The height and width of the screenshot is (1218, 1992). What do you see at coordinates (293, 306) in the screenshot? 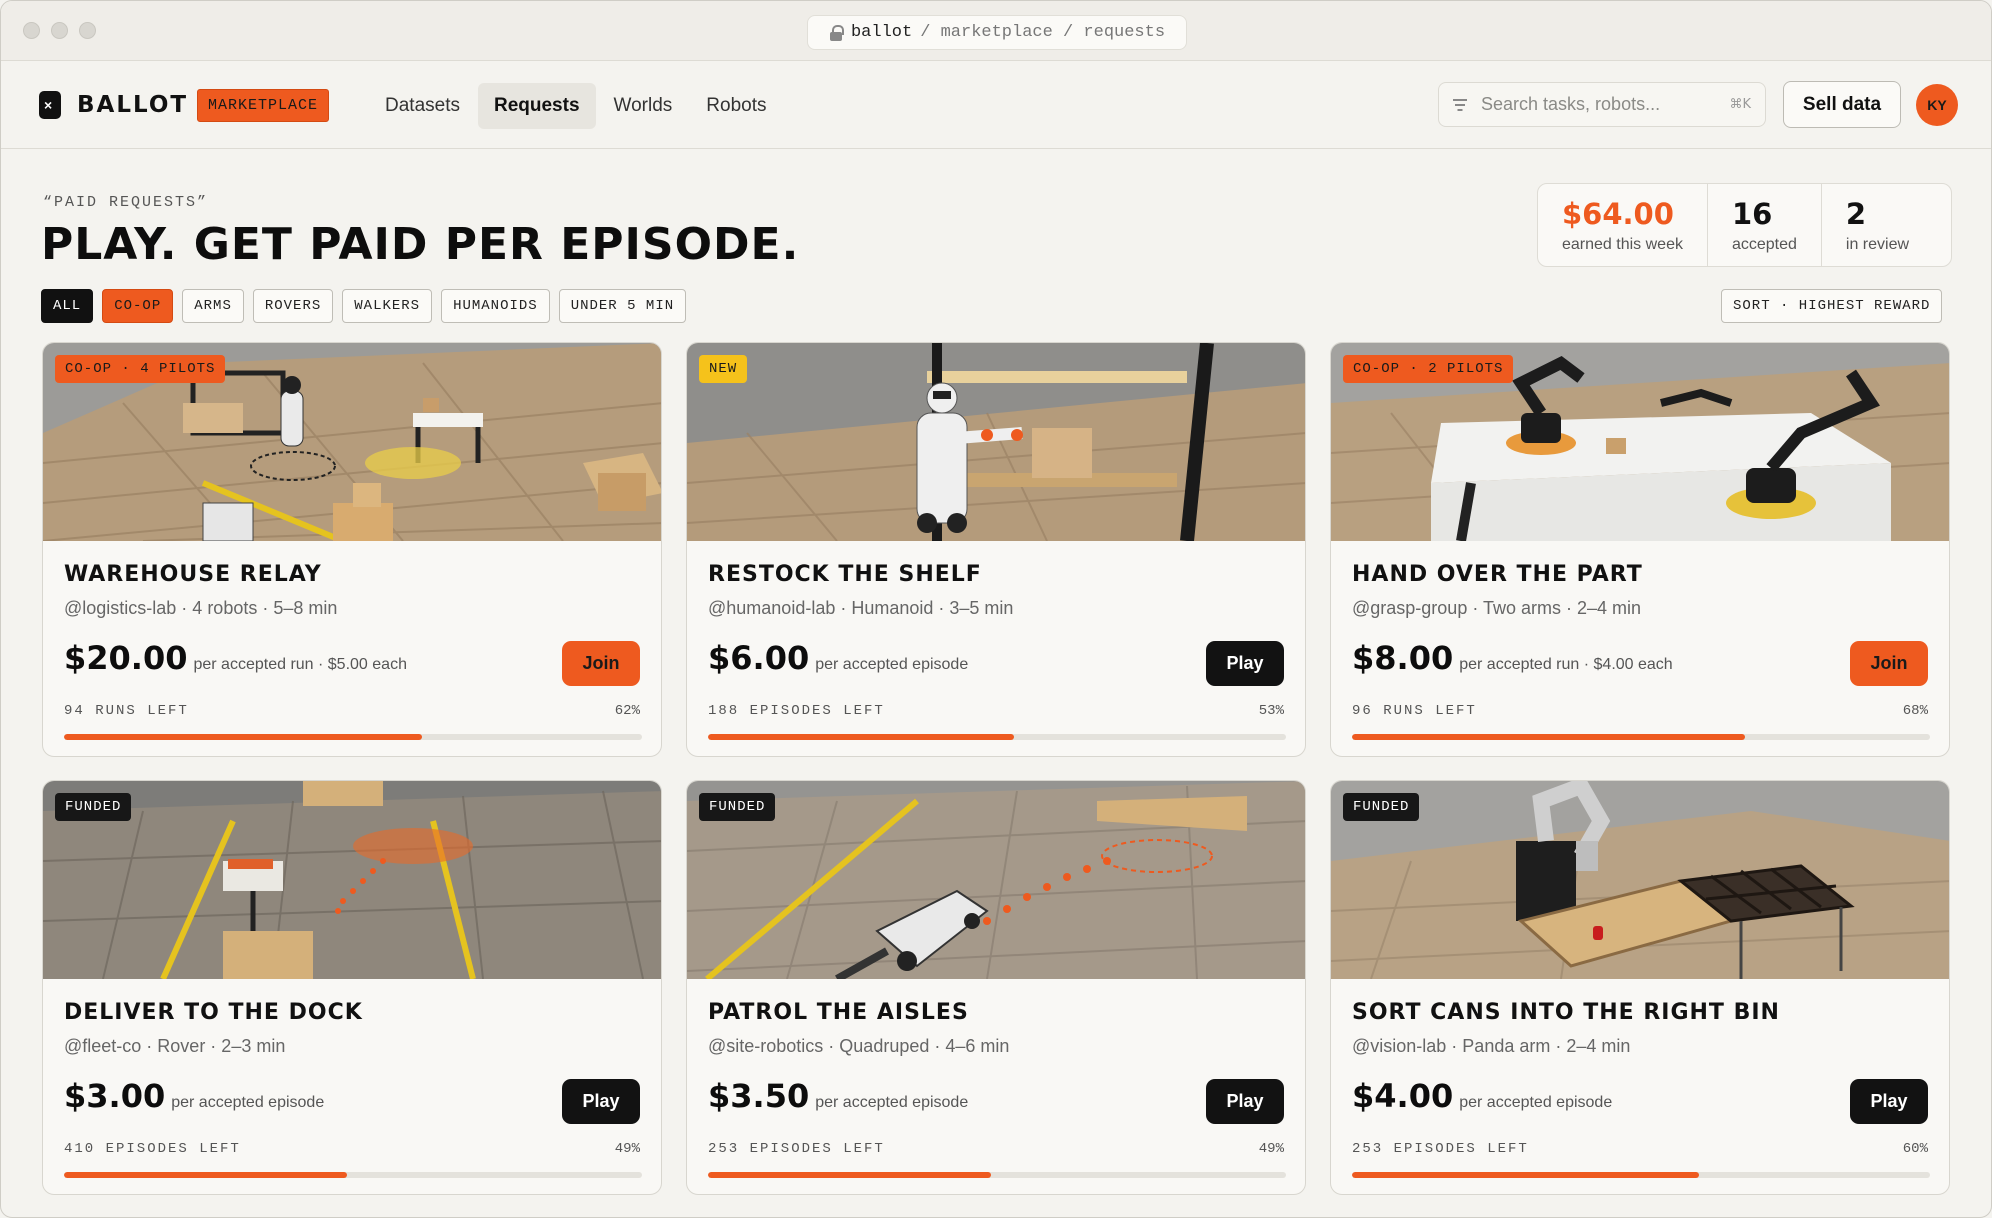
I see `chip-rovers: ROVERS` at bounding box center [293, 306].